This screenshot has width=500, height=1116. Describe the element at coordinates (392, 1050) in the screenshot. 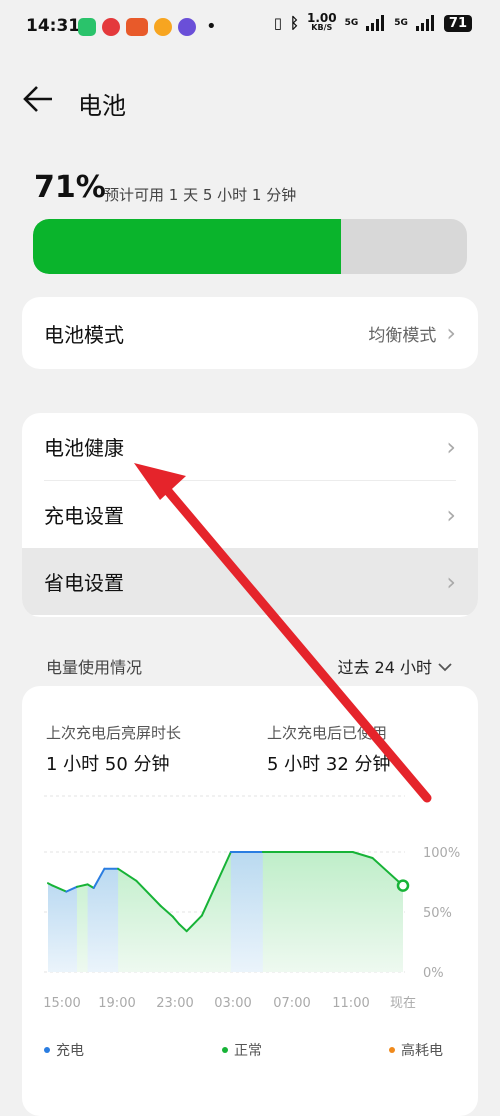

I see `high-drain-legend-dot` at that location.